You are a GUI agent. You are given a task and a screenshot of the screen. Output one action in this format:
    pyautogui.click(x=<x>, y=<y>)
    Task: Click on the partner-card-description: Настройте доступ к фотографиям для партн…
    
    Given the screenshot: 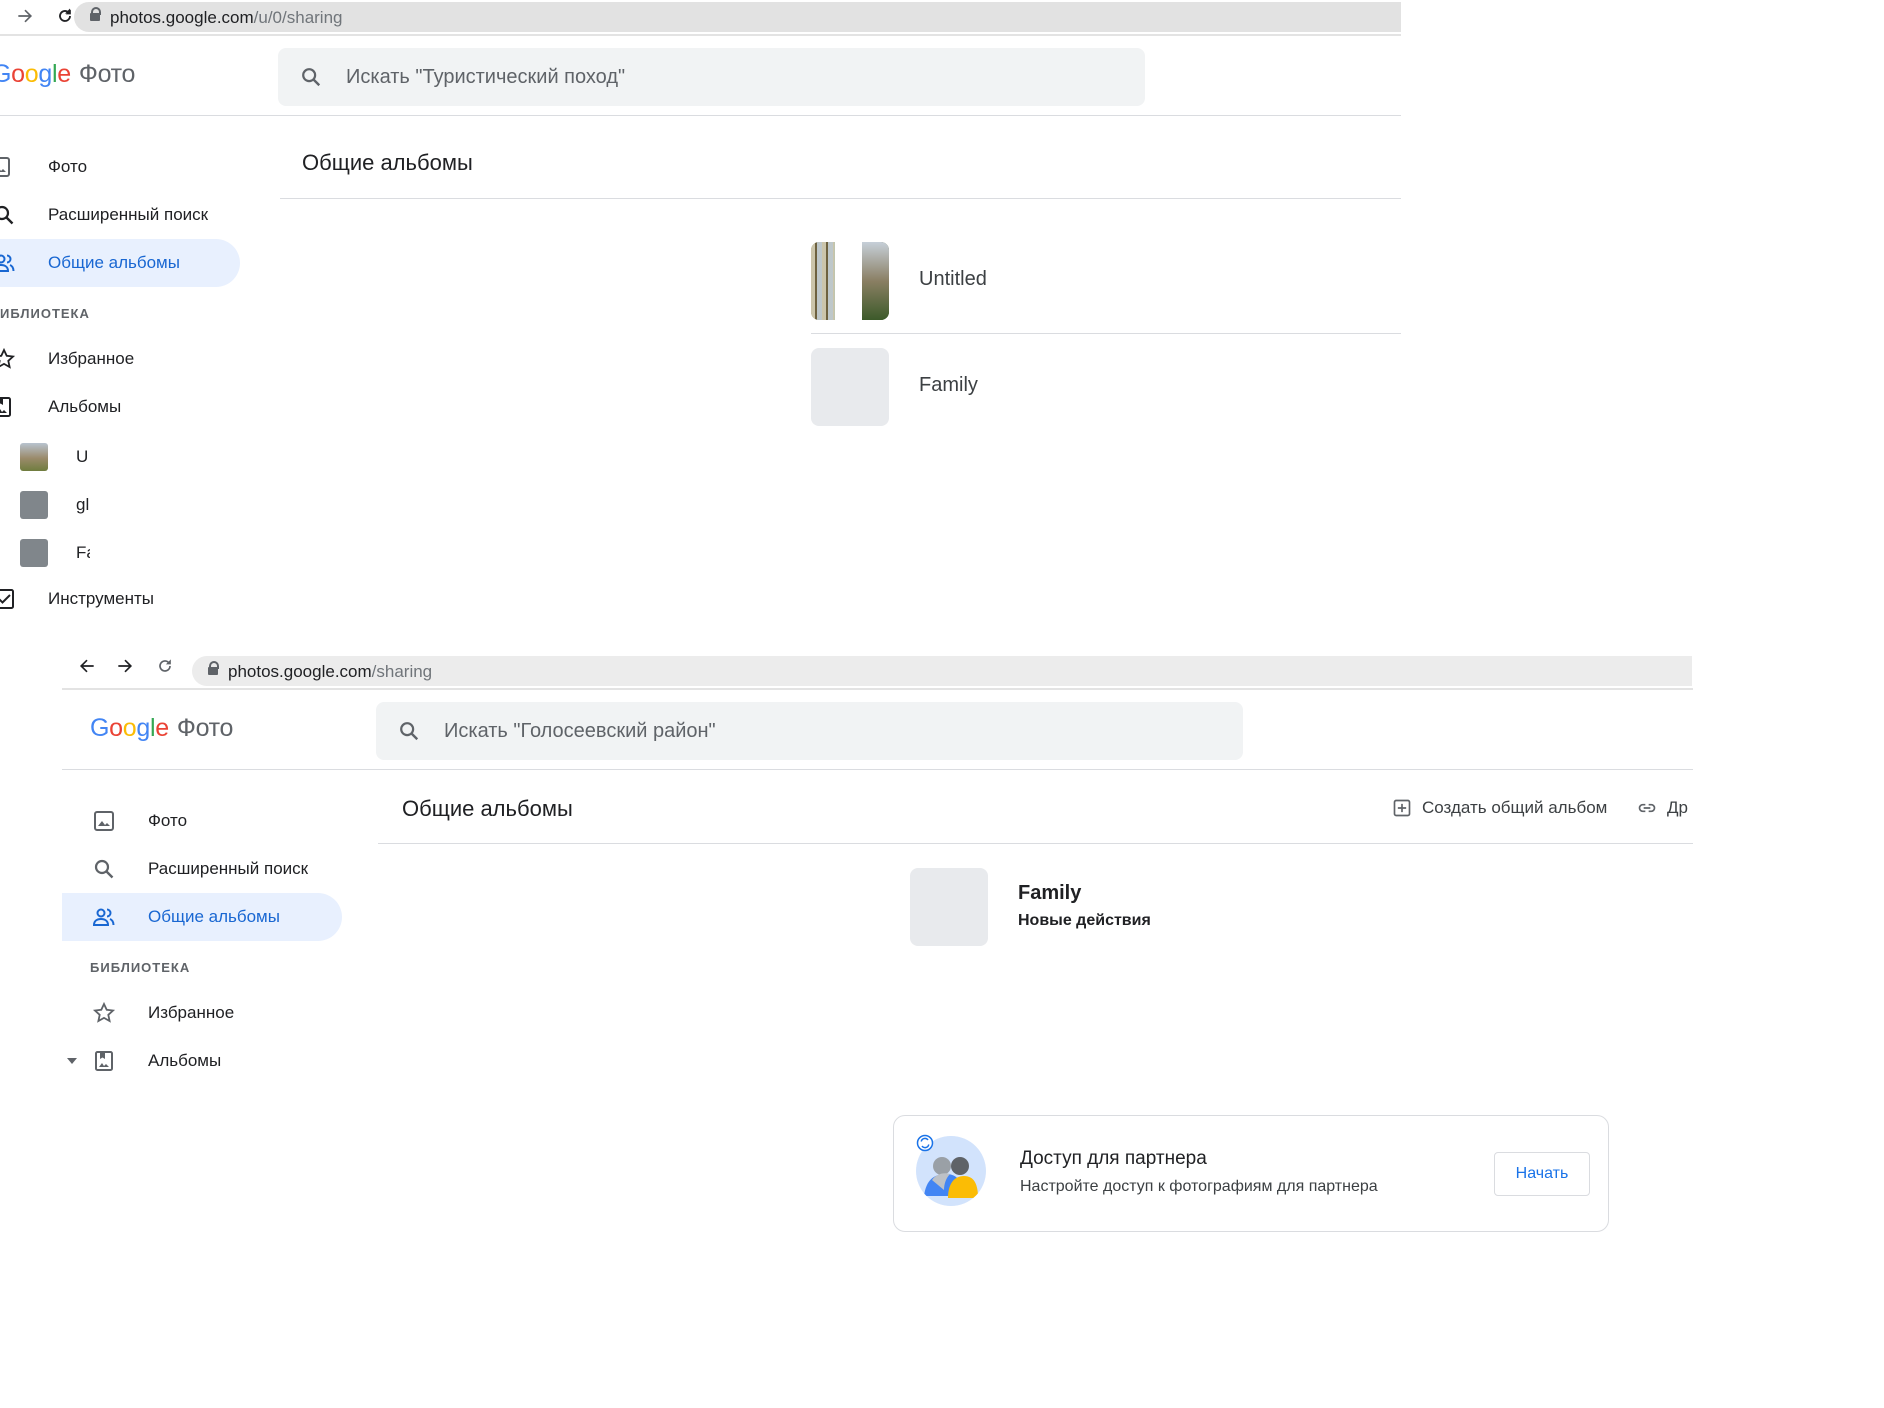 What is the action you would take?
    pyautogui.click(x=1199, y=1186)
    